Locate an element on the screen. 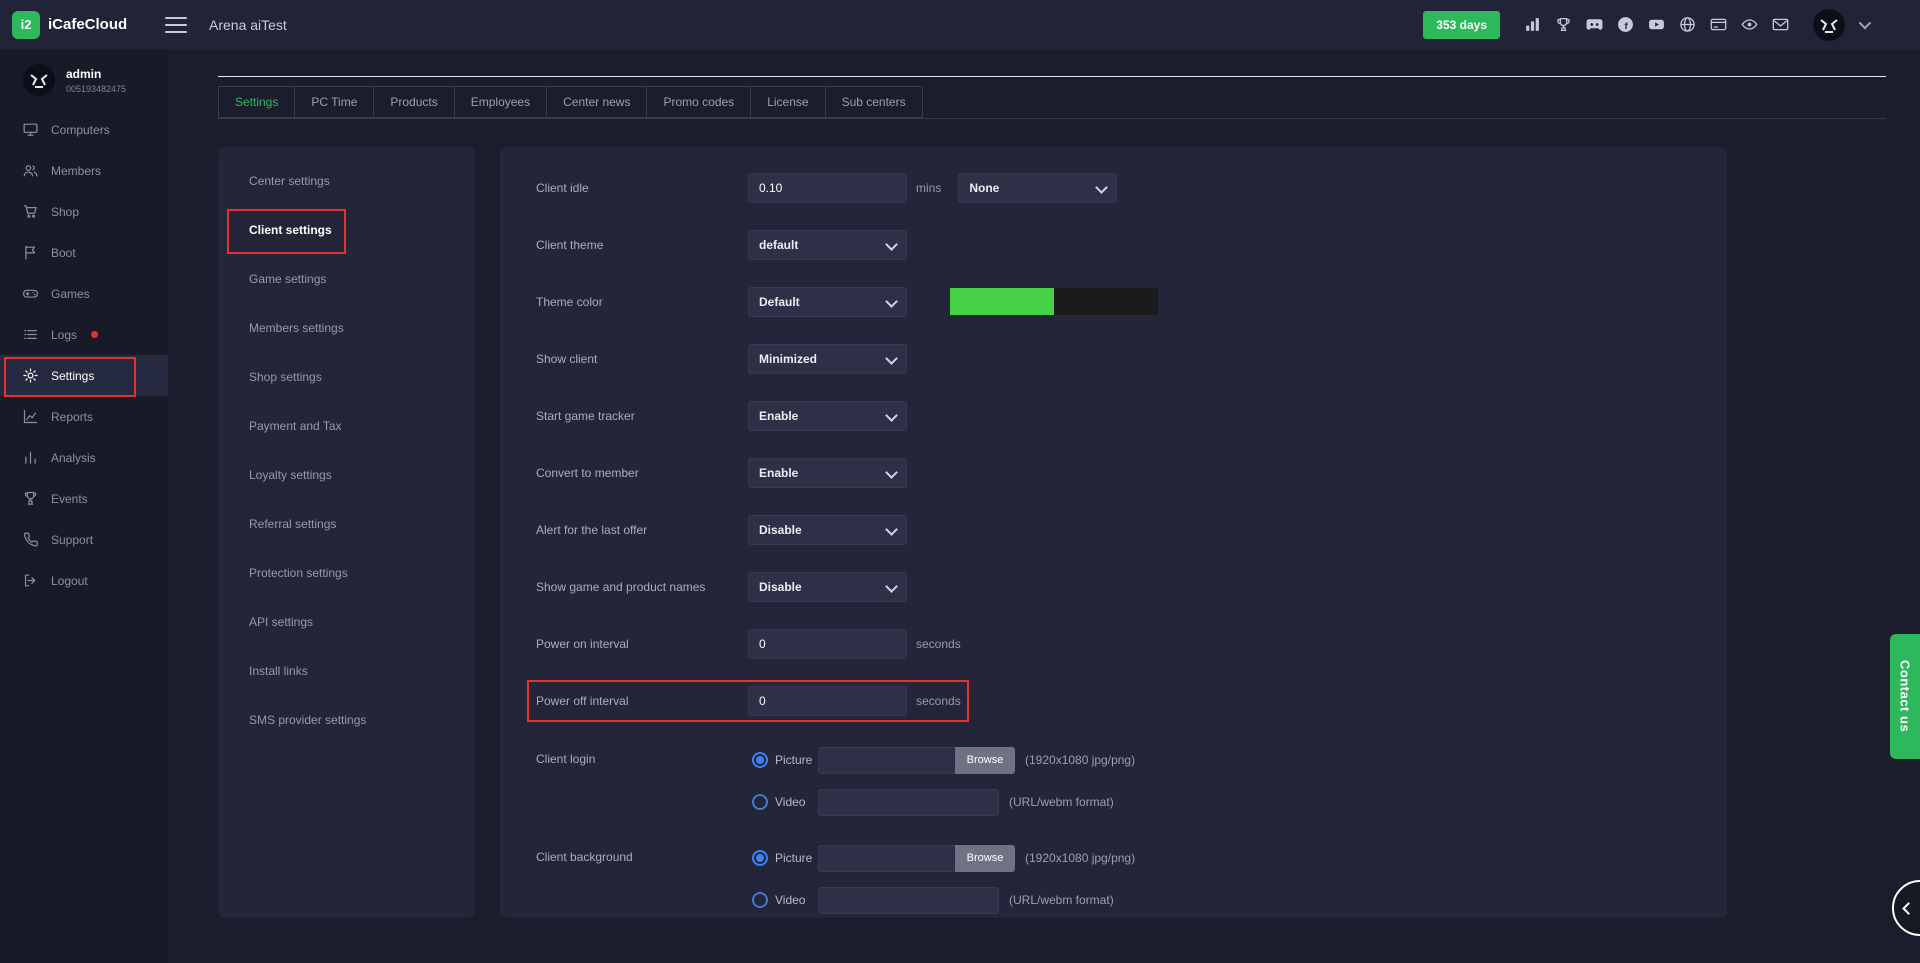 The width and height of the screenshot is (1920, 963). row-alert-last-offer: Alert for the last offer Disable is located at coordinates (1116, 529).